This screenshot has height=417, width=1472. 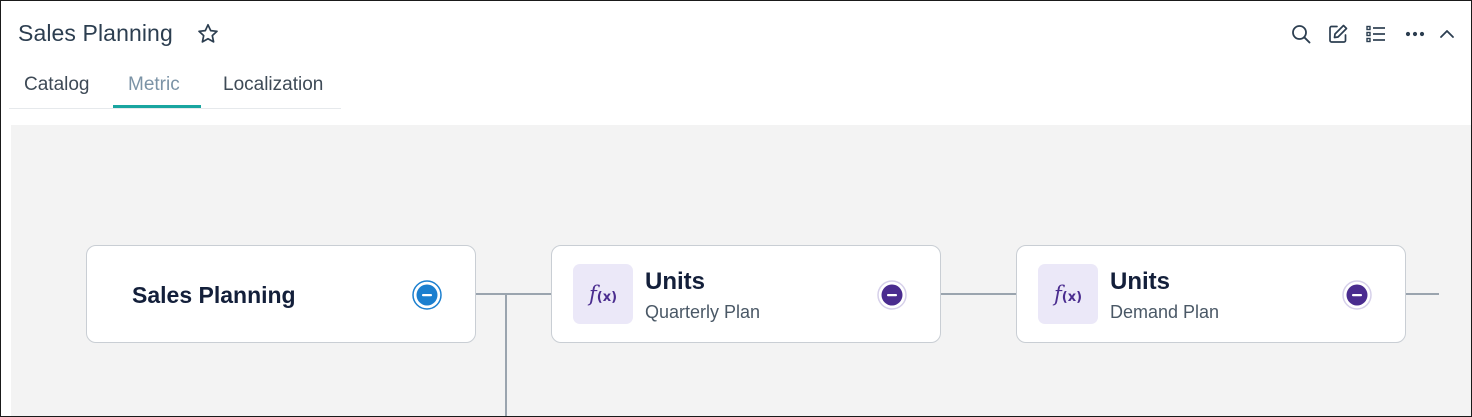 I want to click on root-node-label: Sales Planning, so click(x=214, y=295).